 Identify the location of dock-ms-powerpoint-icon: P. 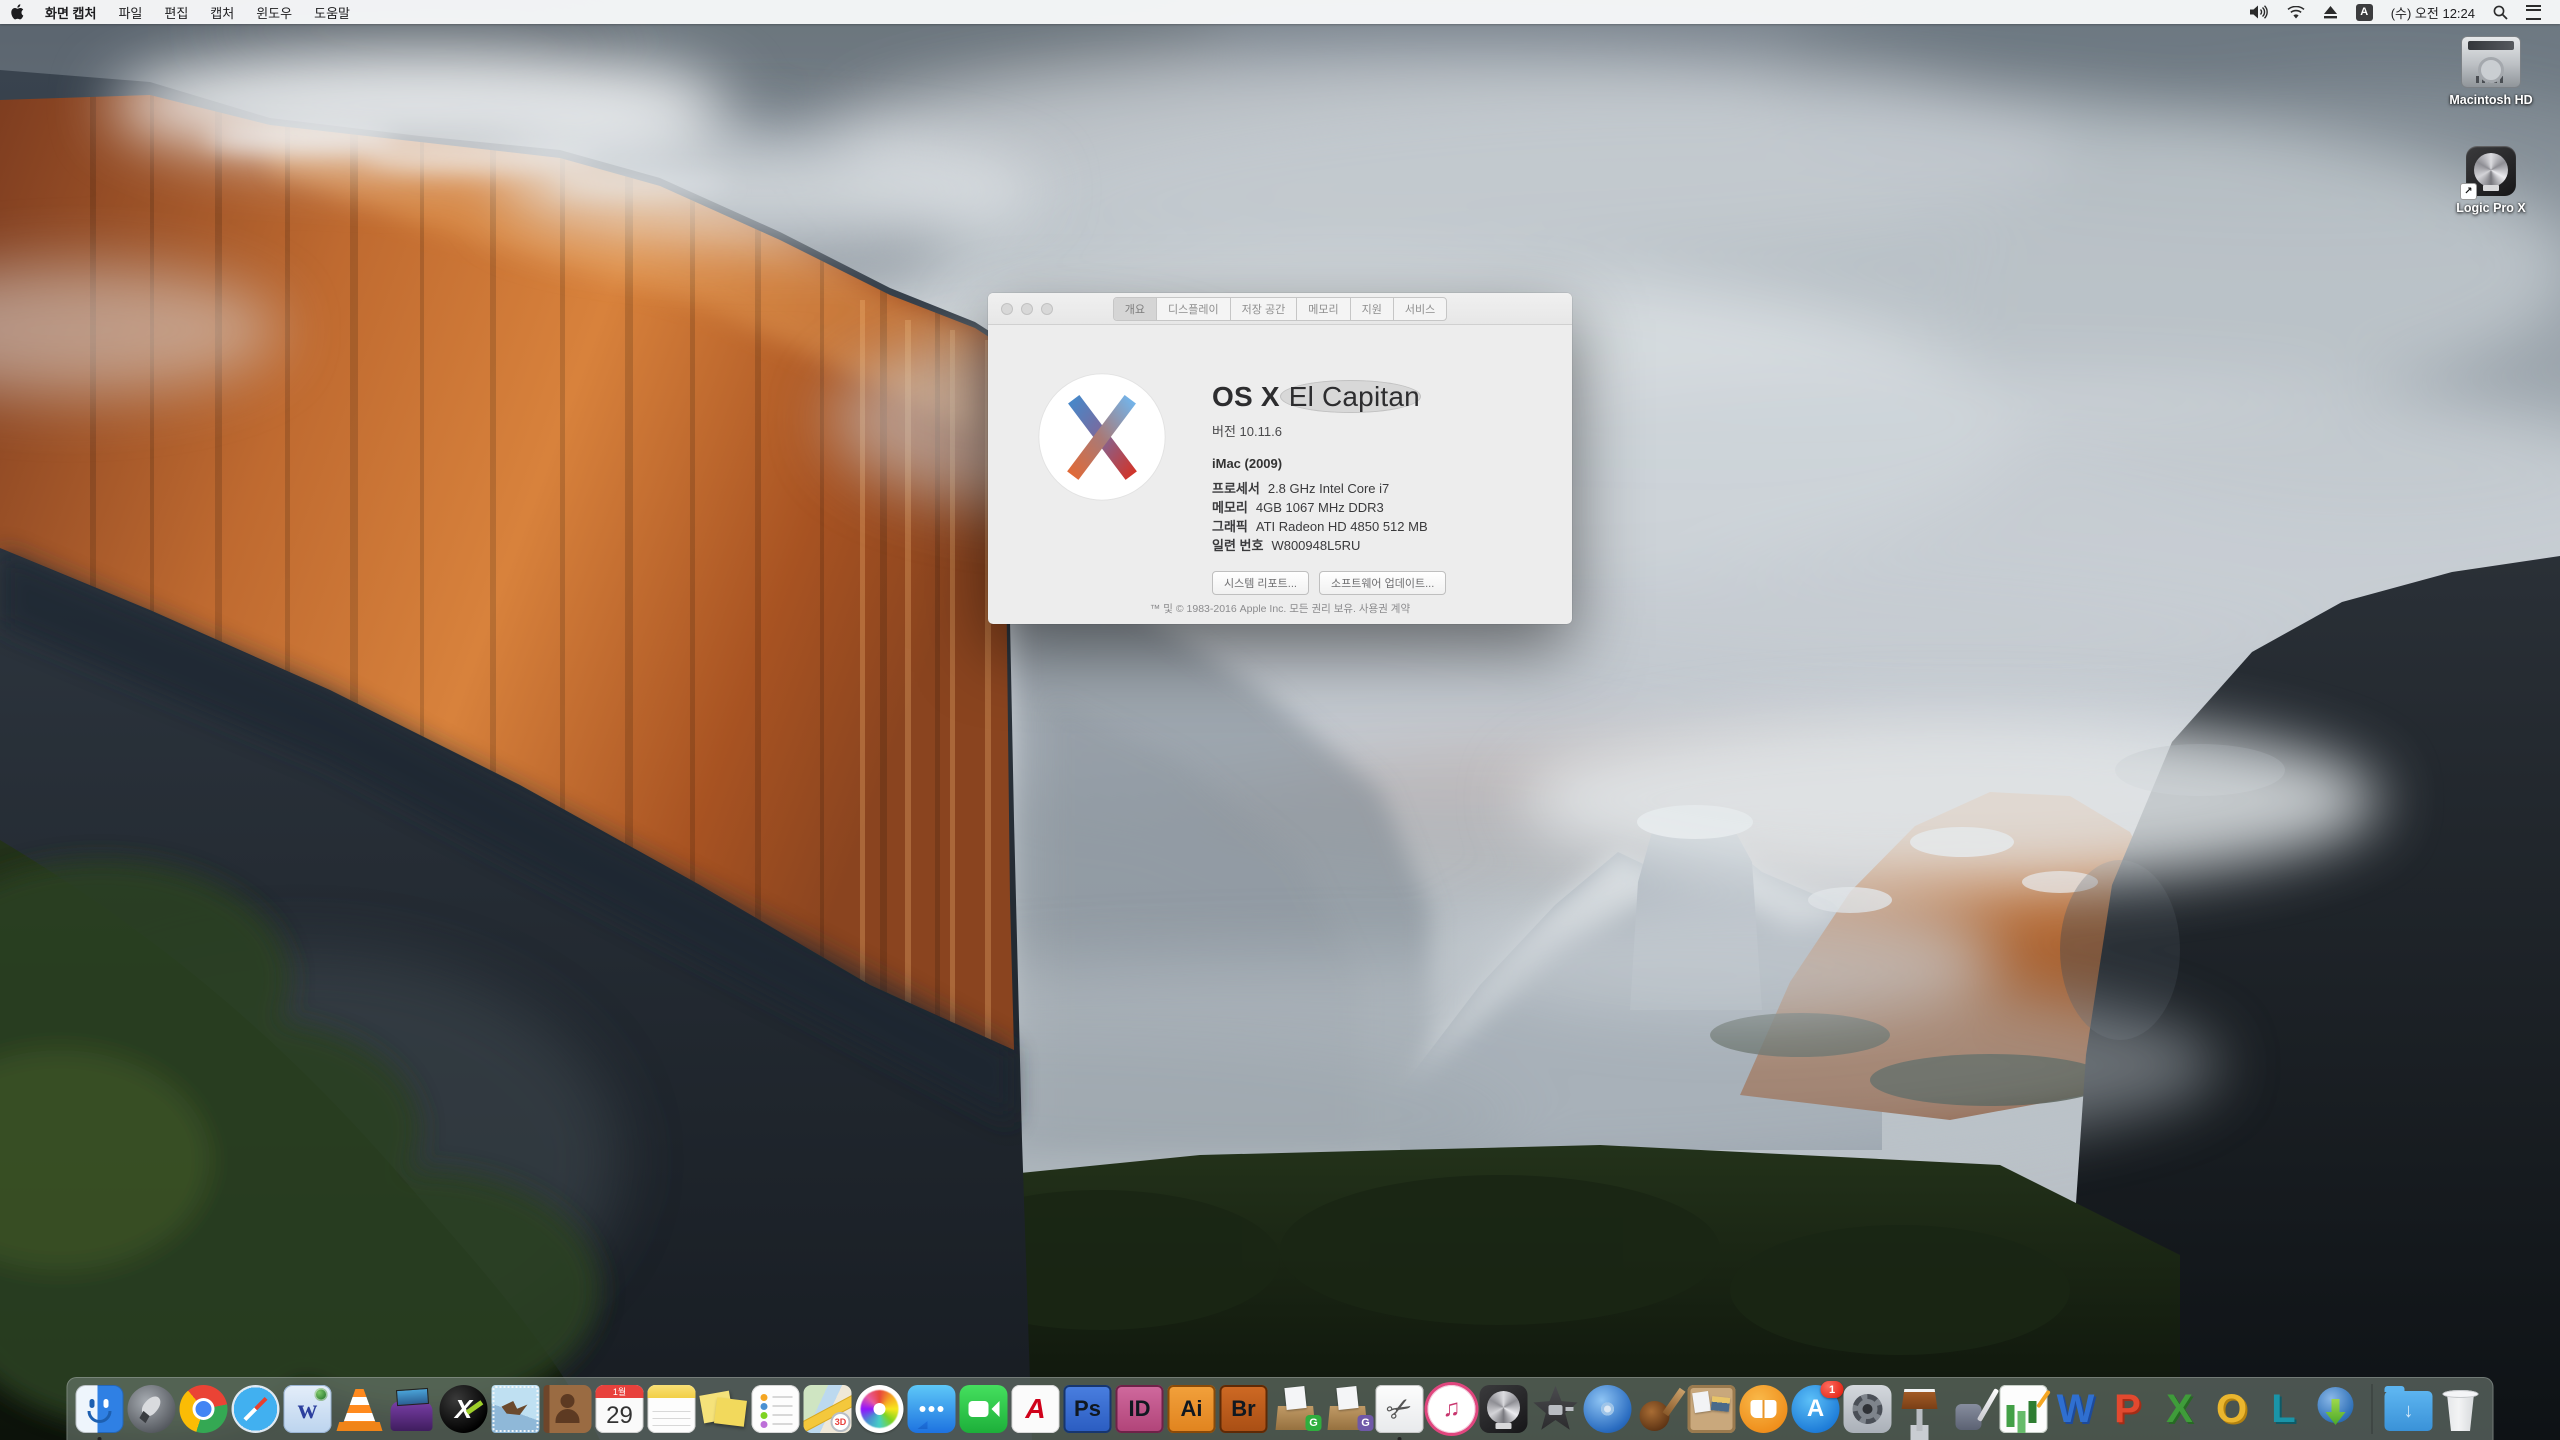
(2128, 1409).